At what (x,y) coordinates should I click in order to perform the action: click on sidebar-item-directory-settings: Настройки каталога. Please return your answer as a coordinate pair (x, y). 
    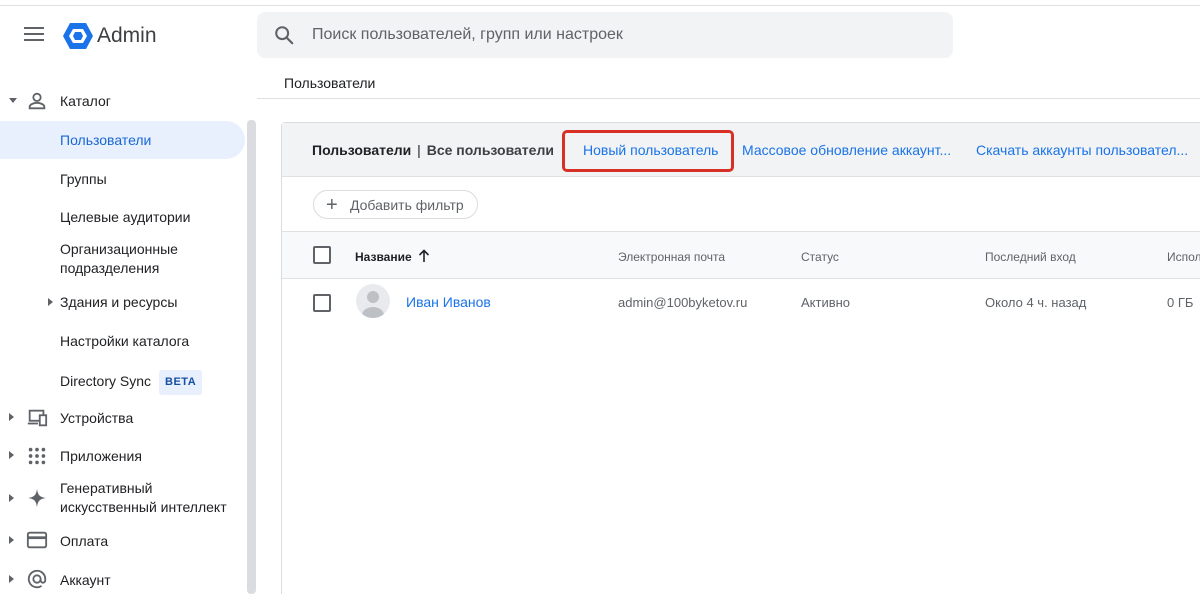
    Looking at the image, I should click on (122, 342).